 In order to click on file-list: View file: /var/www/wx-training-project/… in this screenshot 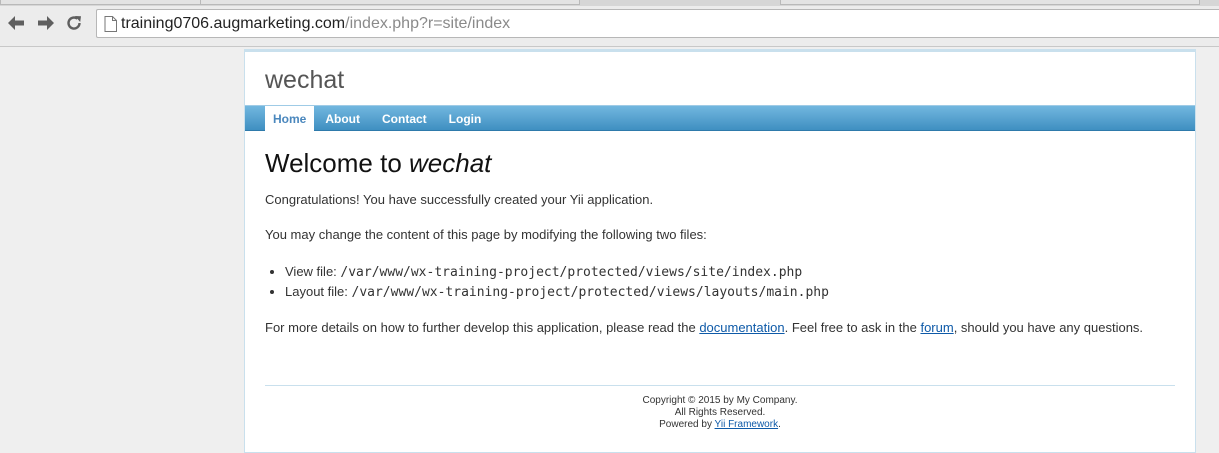, I will do `click(557, 282)`.